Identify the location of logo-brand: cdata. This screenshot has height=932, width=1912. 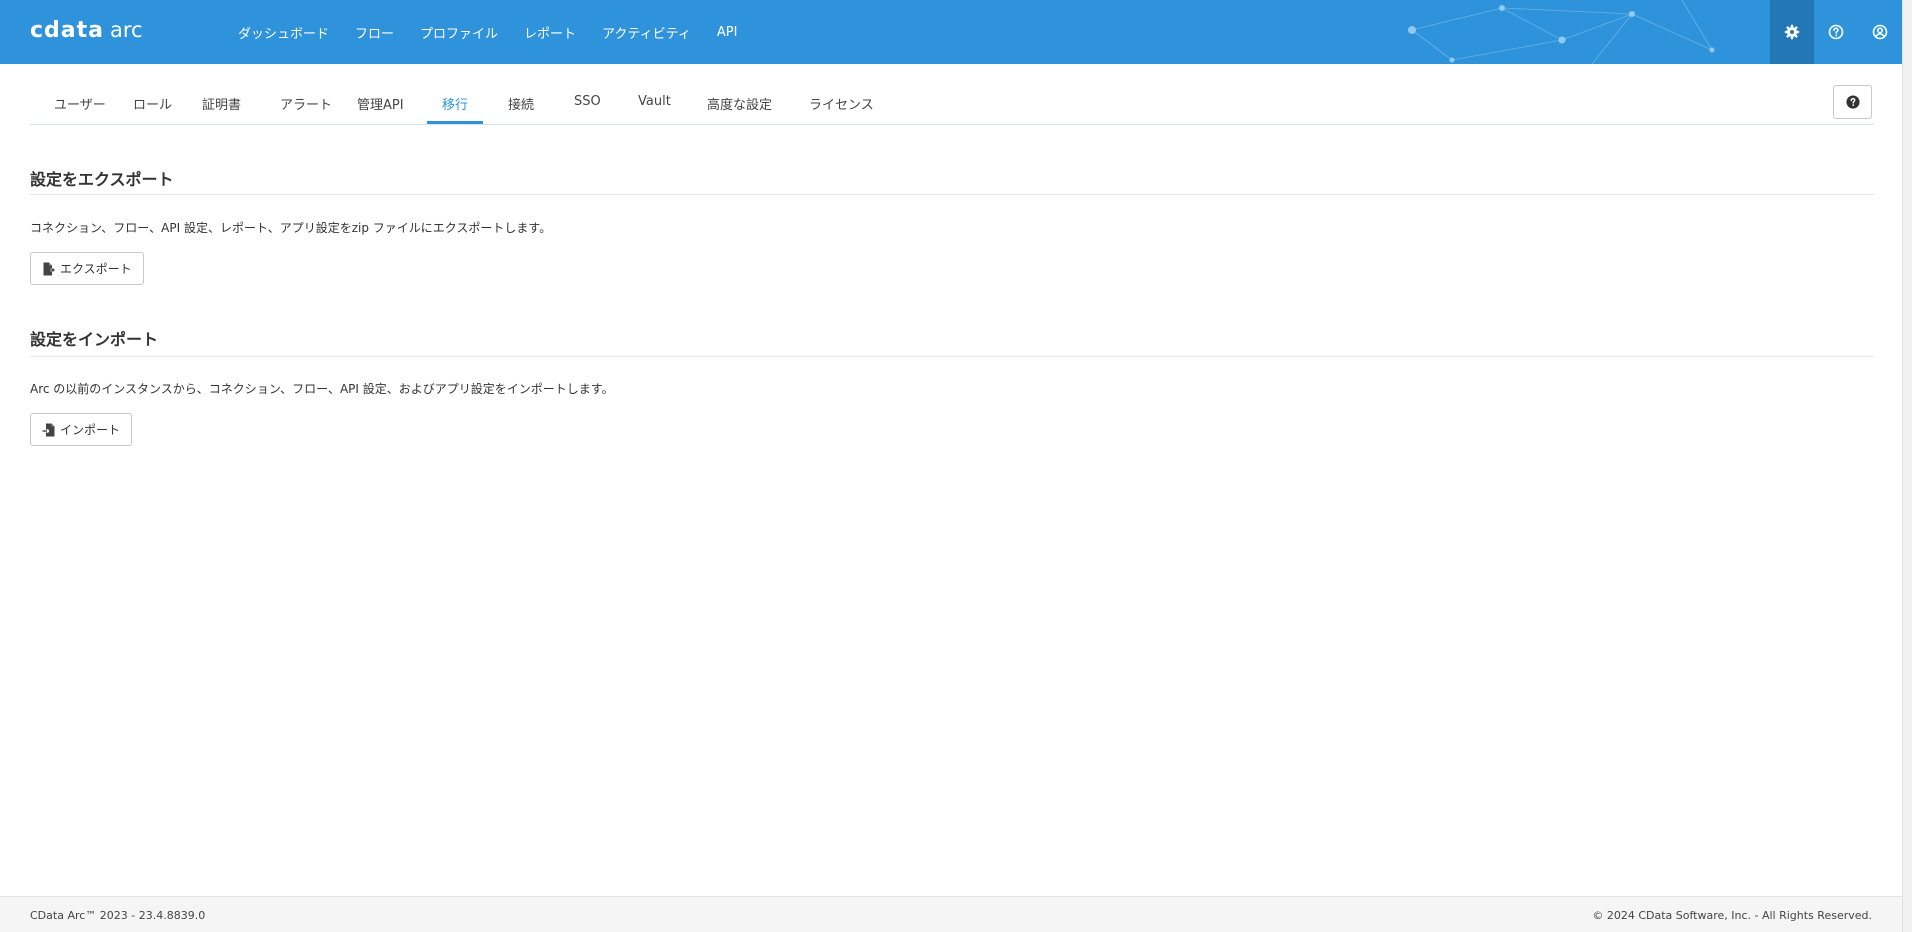
(67, 30).